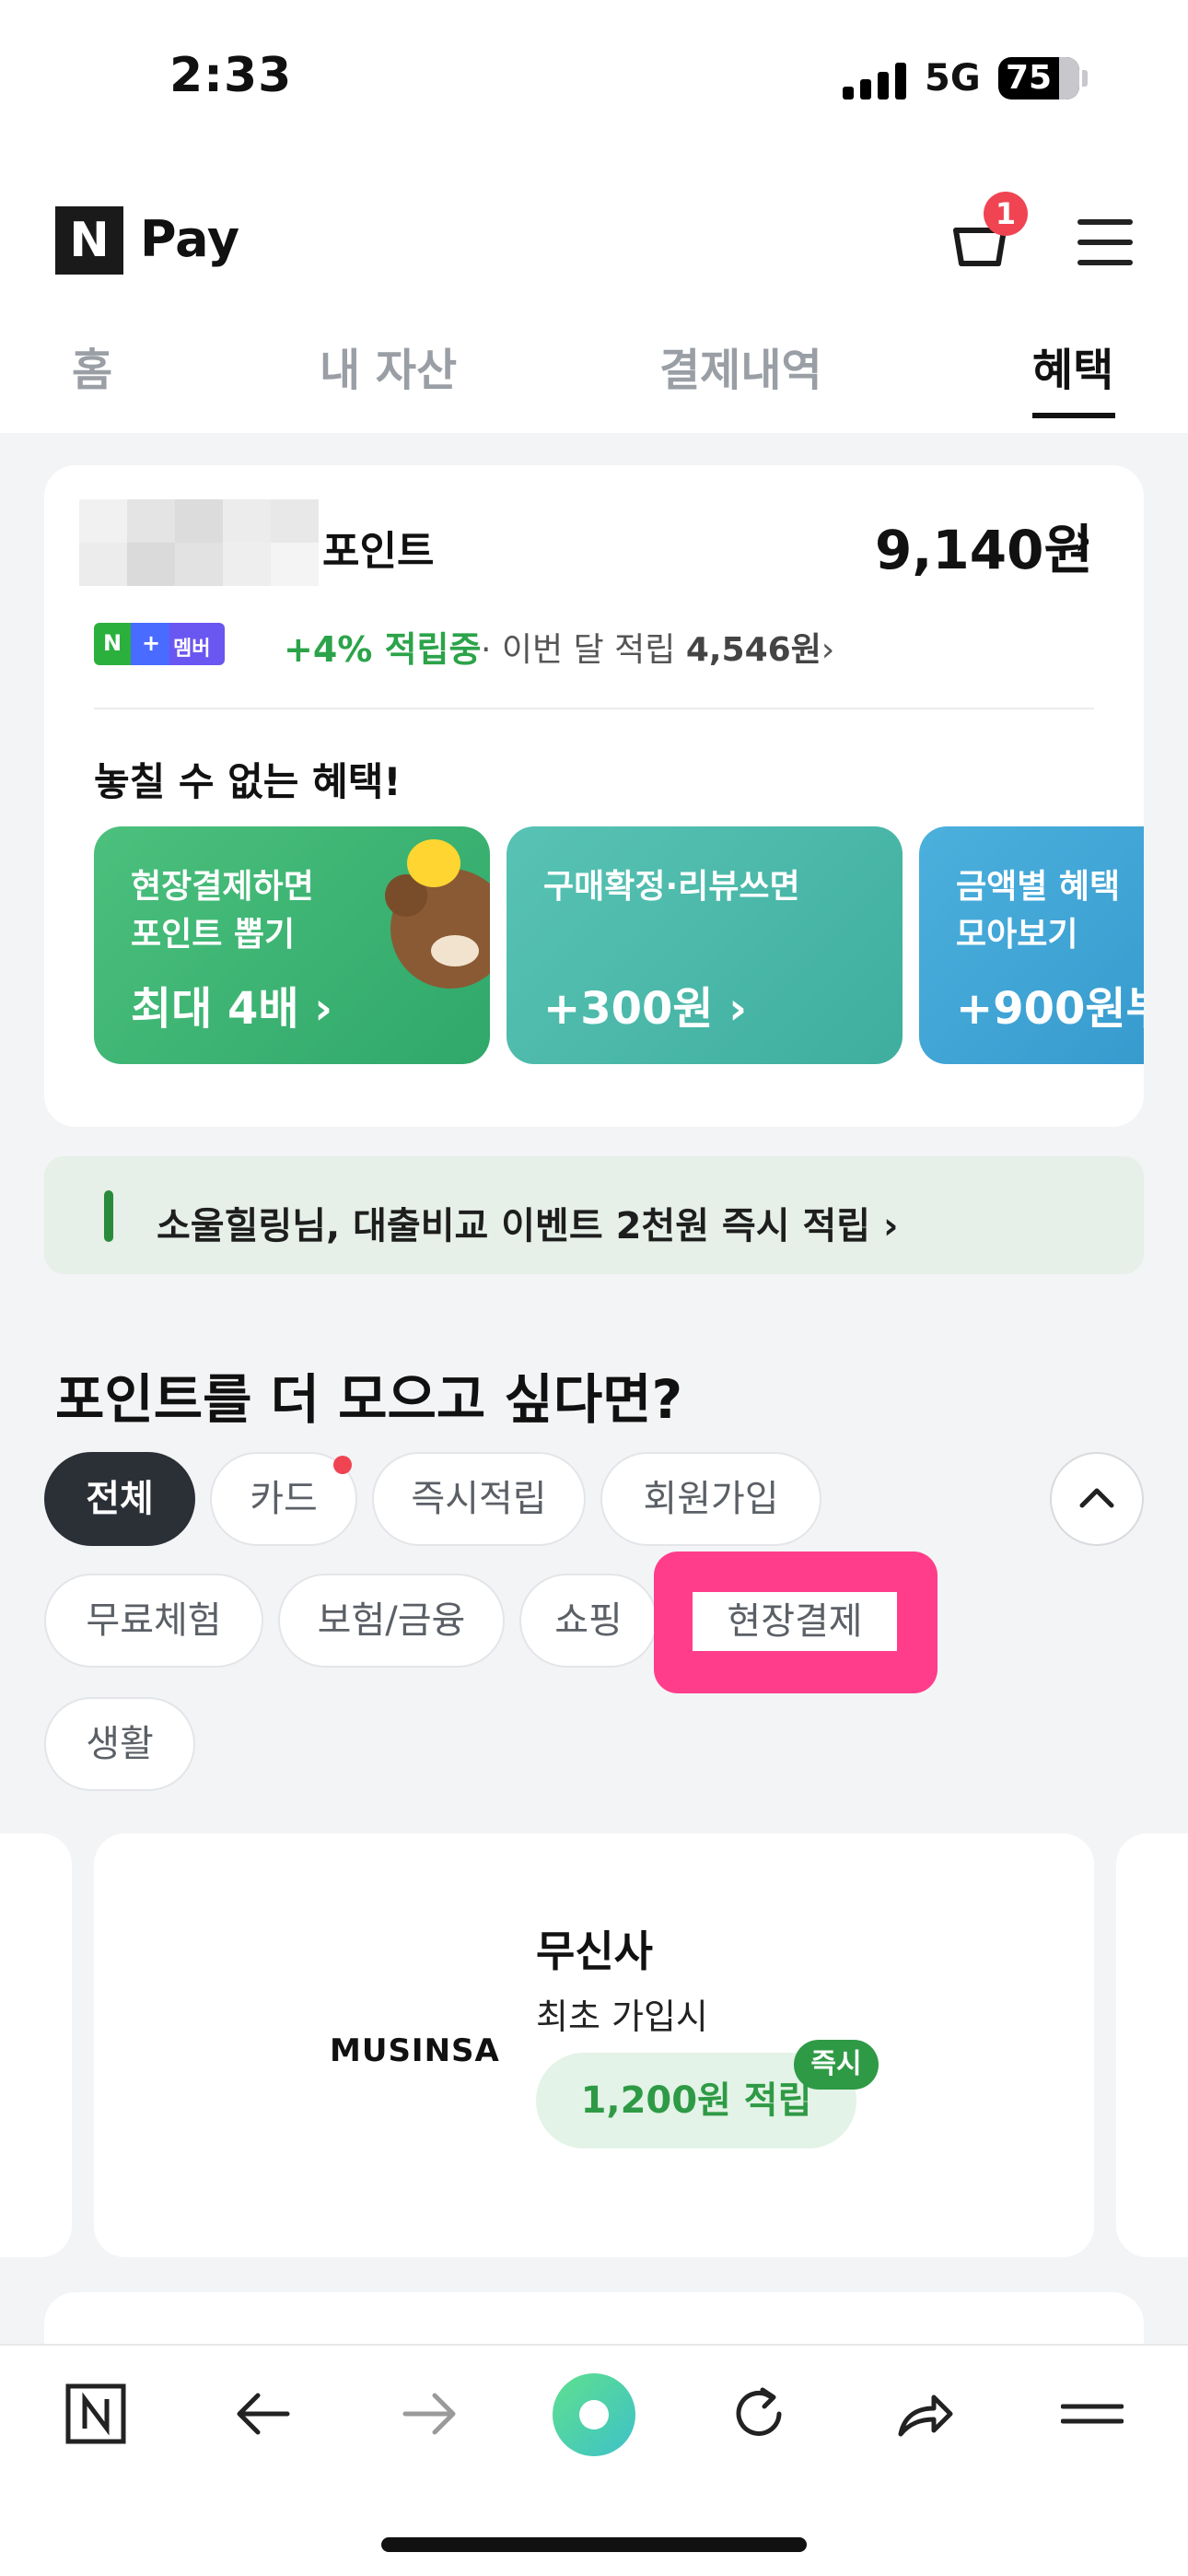  Describe the element at coordinates (342, 1465) in the screenshot. I see `new-dot-badge` at that location.